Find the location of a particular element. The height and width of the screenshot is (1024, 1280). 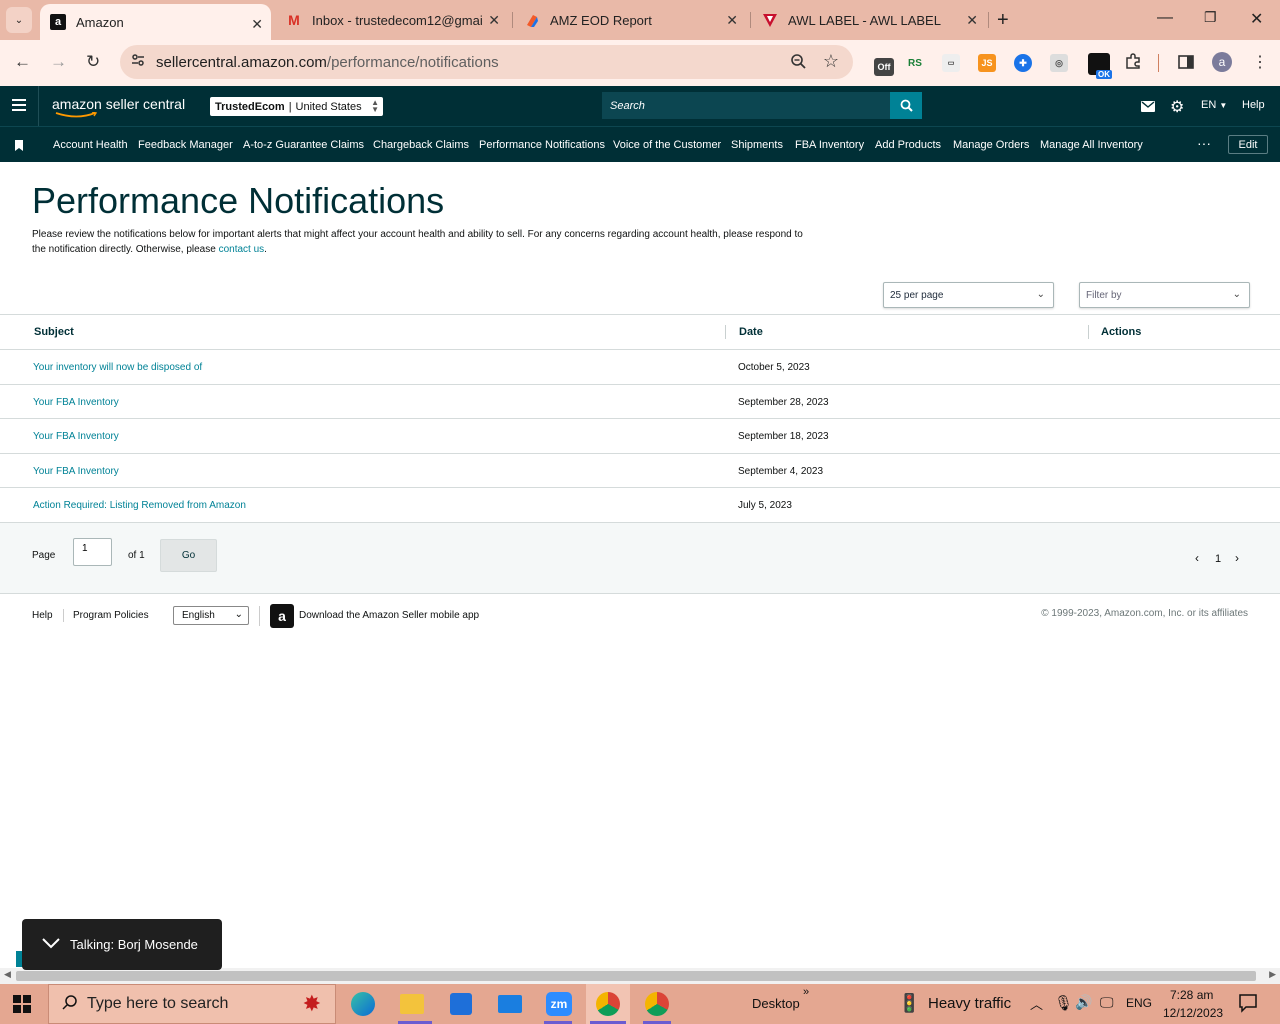

forward-arrow-icon: → is located at coordinates (58, 62).